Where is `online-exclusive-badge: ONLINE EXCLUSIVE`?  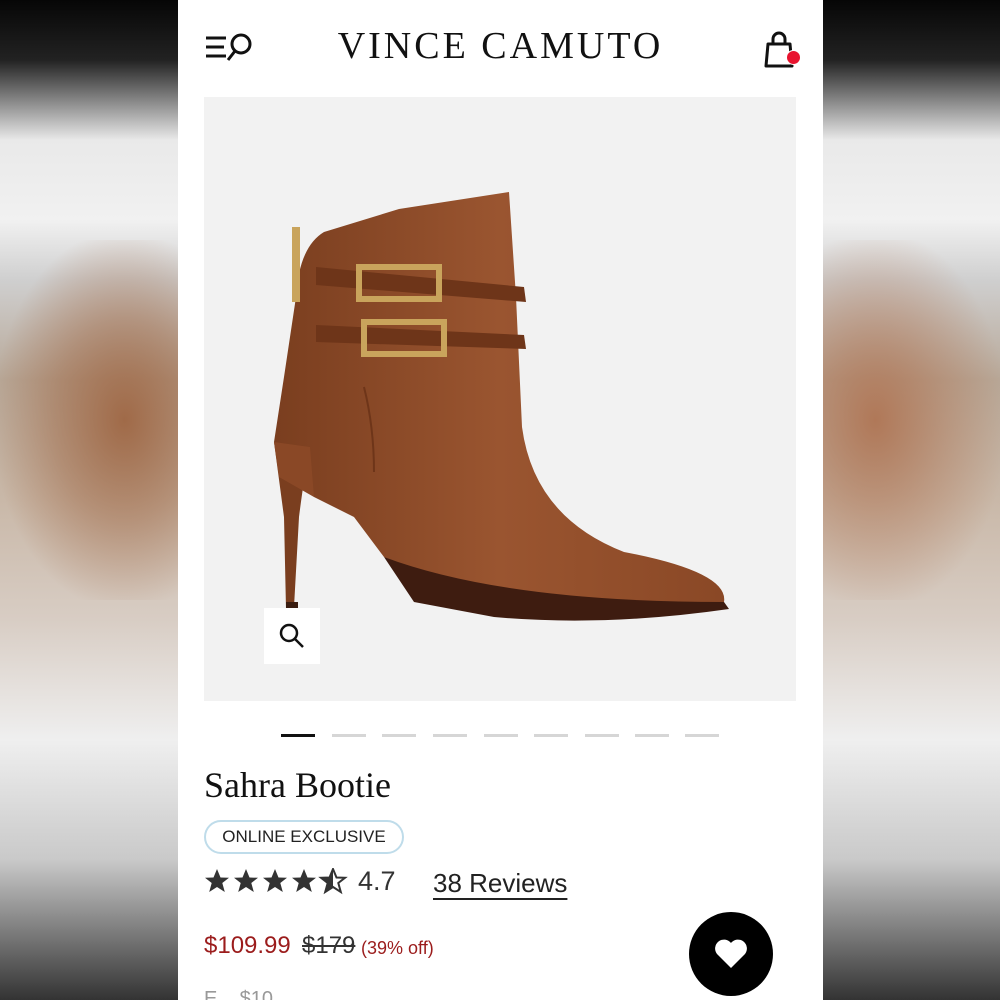
online-exclusive-badge: ONLINE EXCLUSIVE is located at coordinates (304, 837).